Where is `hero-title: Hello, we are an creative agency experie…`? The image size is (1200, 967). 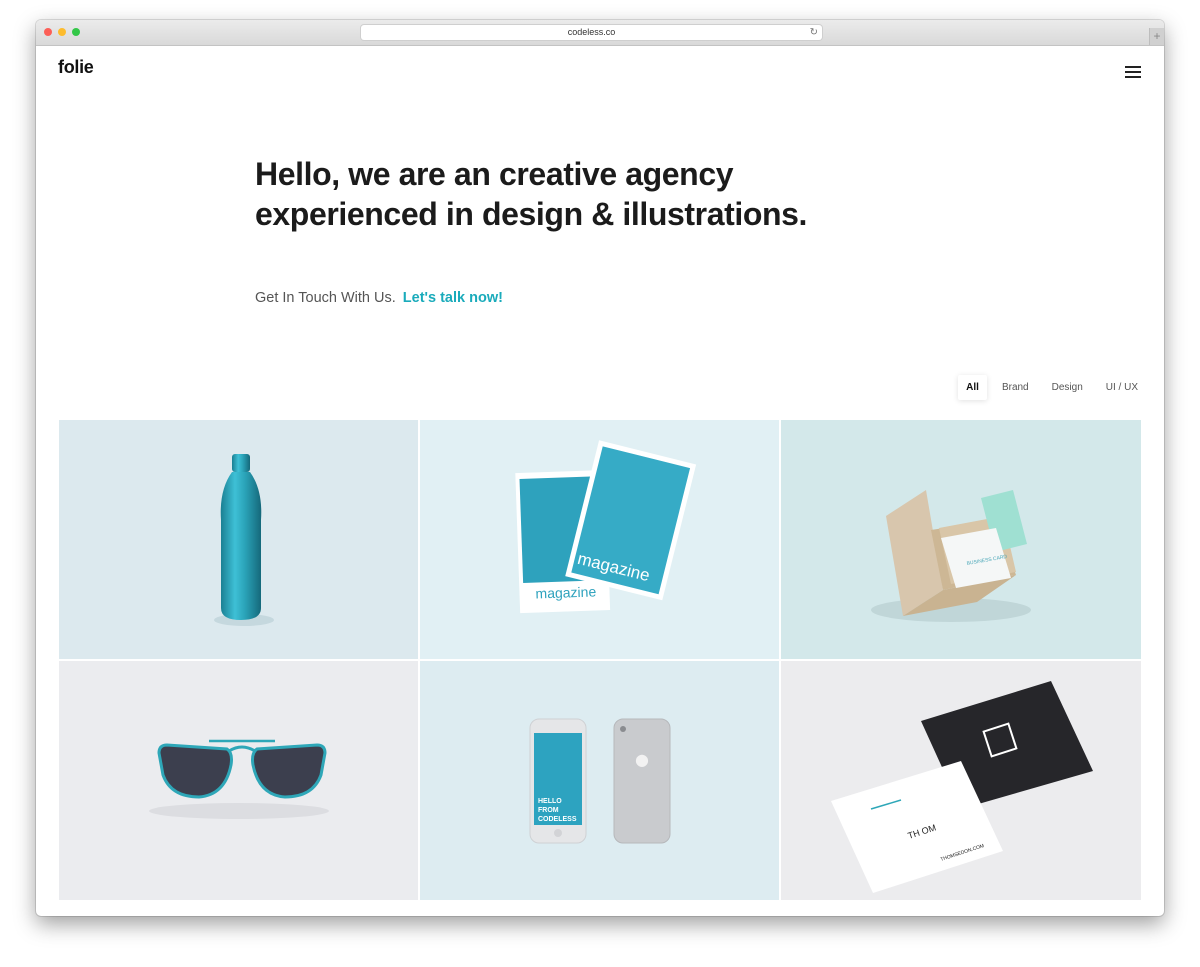 hero-title: Hello, we are an creative agency experie… is located at coordinates (531, 194).